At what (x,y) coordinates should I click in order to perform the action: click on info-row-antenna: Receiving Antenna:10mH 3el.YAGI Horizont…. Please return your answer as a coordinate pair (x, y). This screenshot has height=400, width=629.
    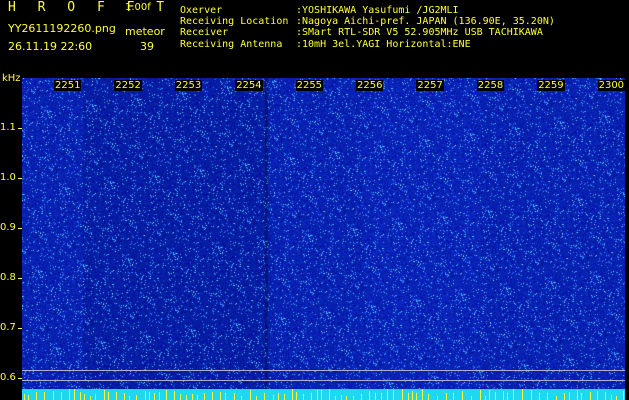
    Looking at the image, I should click on (367, 44).